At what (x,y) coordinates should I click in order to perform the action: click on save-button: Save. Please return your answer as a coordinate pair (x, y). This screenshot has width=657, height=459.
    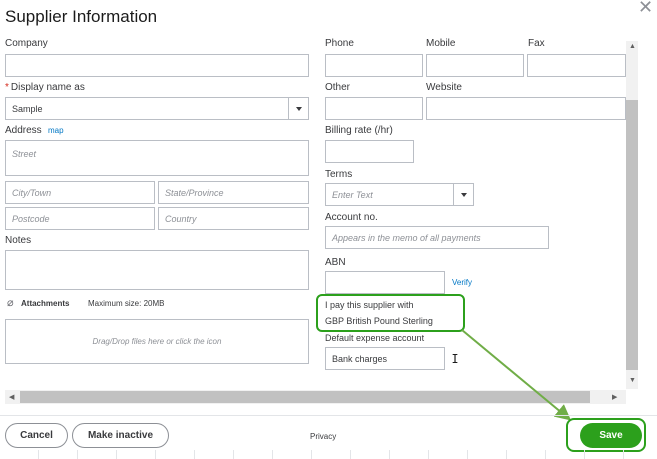
    Looking at the image, I should click on (611, 435).